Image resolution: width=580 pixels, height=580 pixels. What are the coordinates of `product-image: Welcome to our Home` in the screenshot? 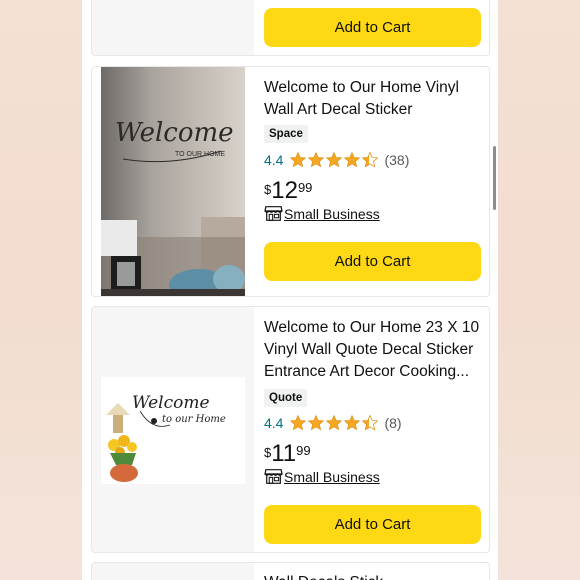 It's located at (173, 429).